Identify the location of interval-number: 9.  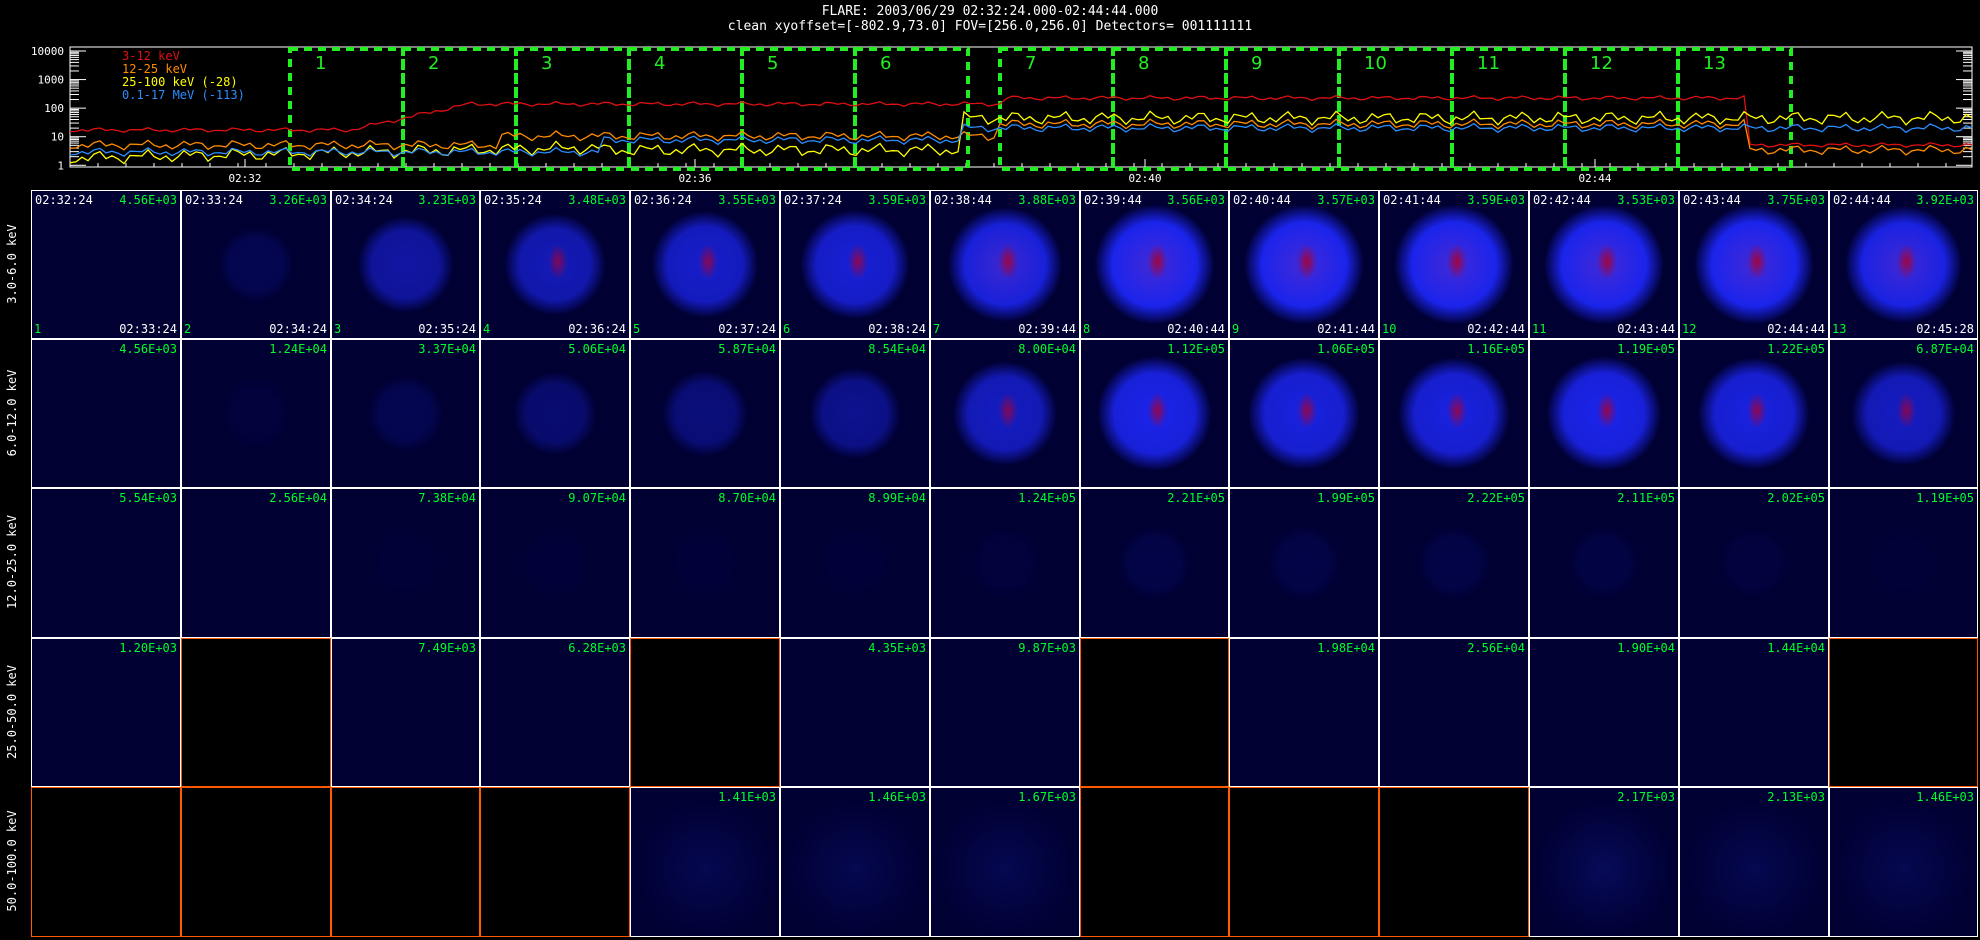
(1256, 63).